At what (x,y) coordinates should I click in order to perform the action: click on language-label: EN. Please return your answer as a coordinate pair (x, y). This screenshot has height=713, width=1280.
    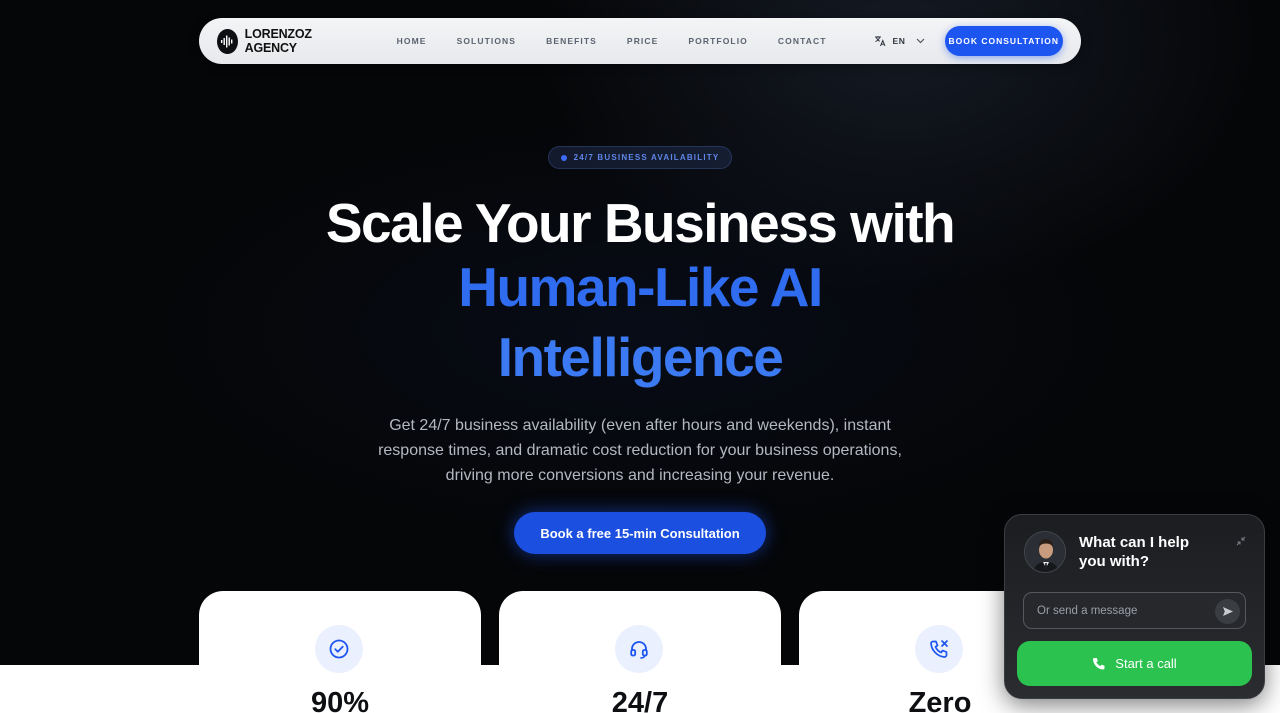
    Looking at the image, I should click on (899, 41).